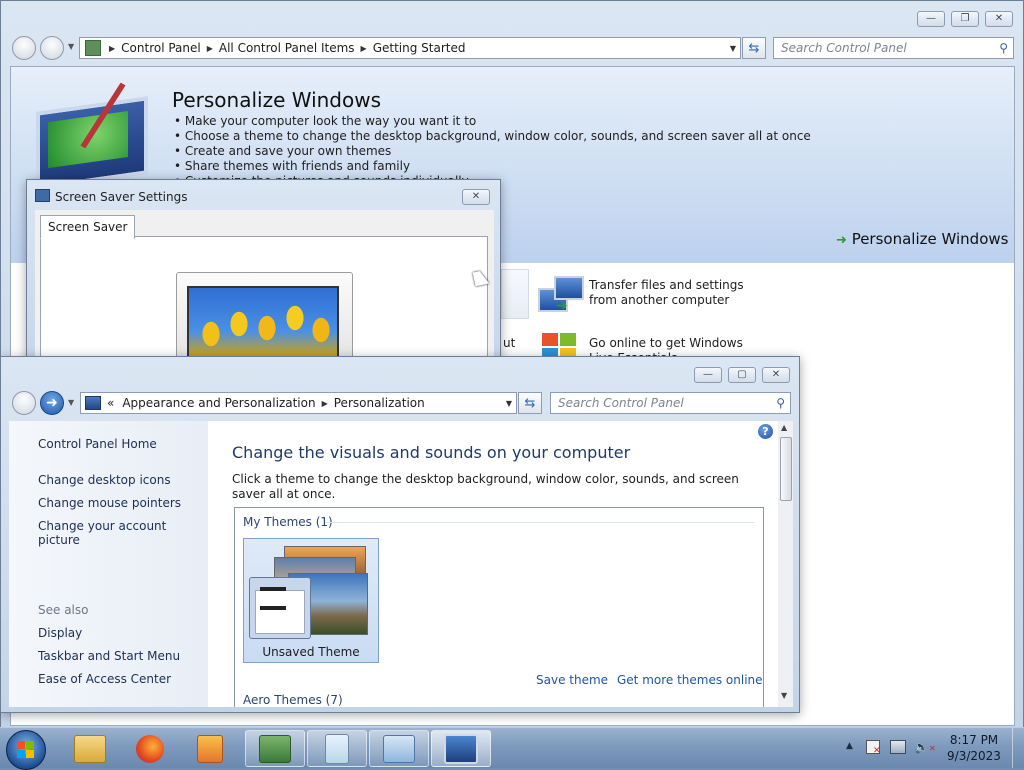 This screenshot has height=770, width=1024. I want to click on bullet-text: Create and save your own themes, so click(288, 151).